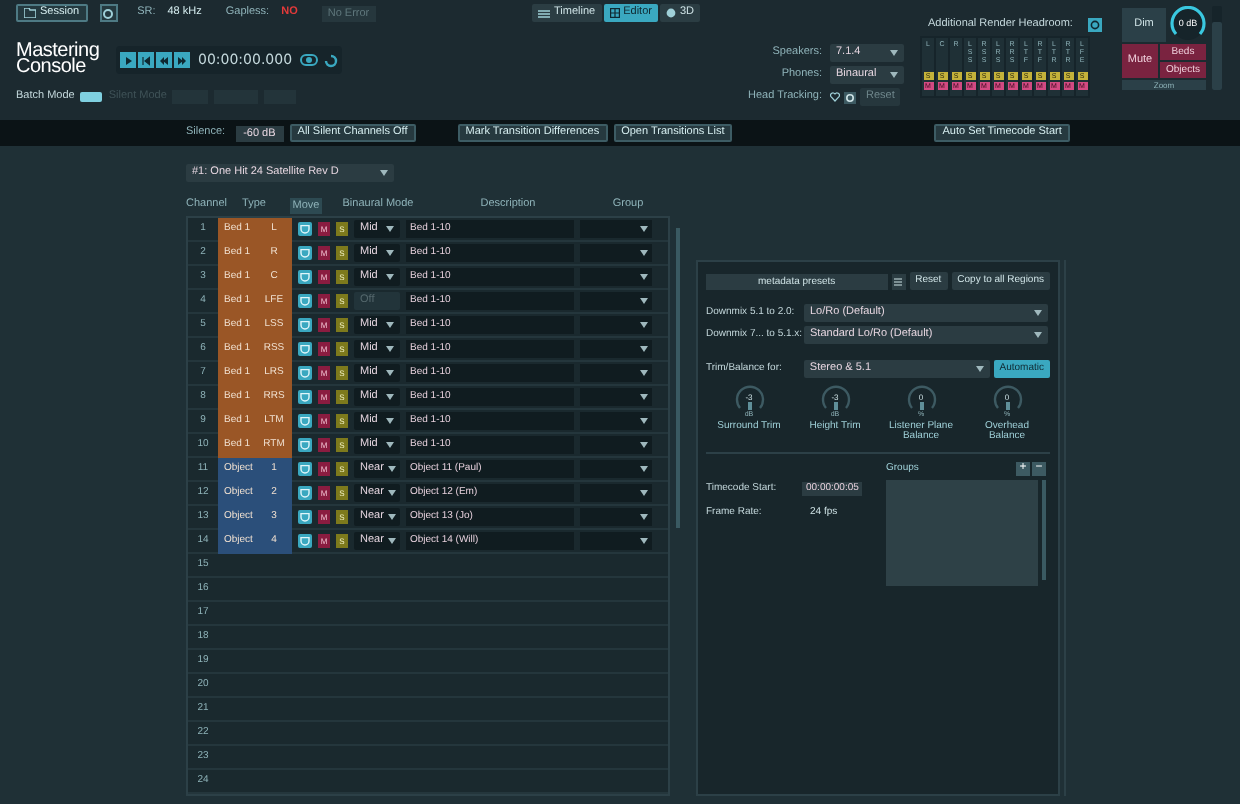 This screenshot has height=804, width=1240. Describe the element at coordinates (1217, 56) in the screenshot. I see `volume-slider` at that location.